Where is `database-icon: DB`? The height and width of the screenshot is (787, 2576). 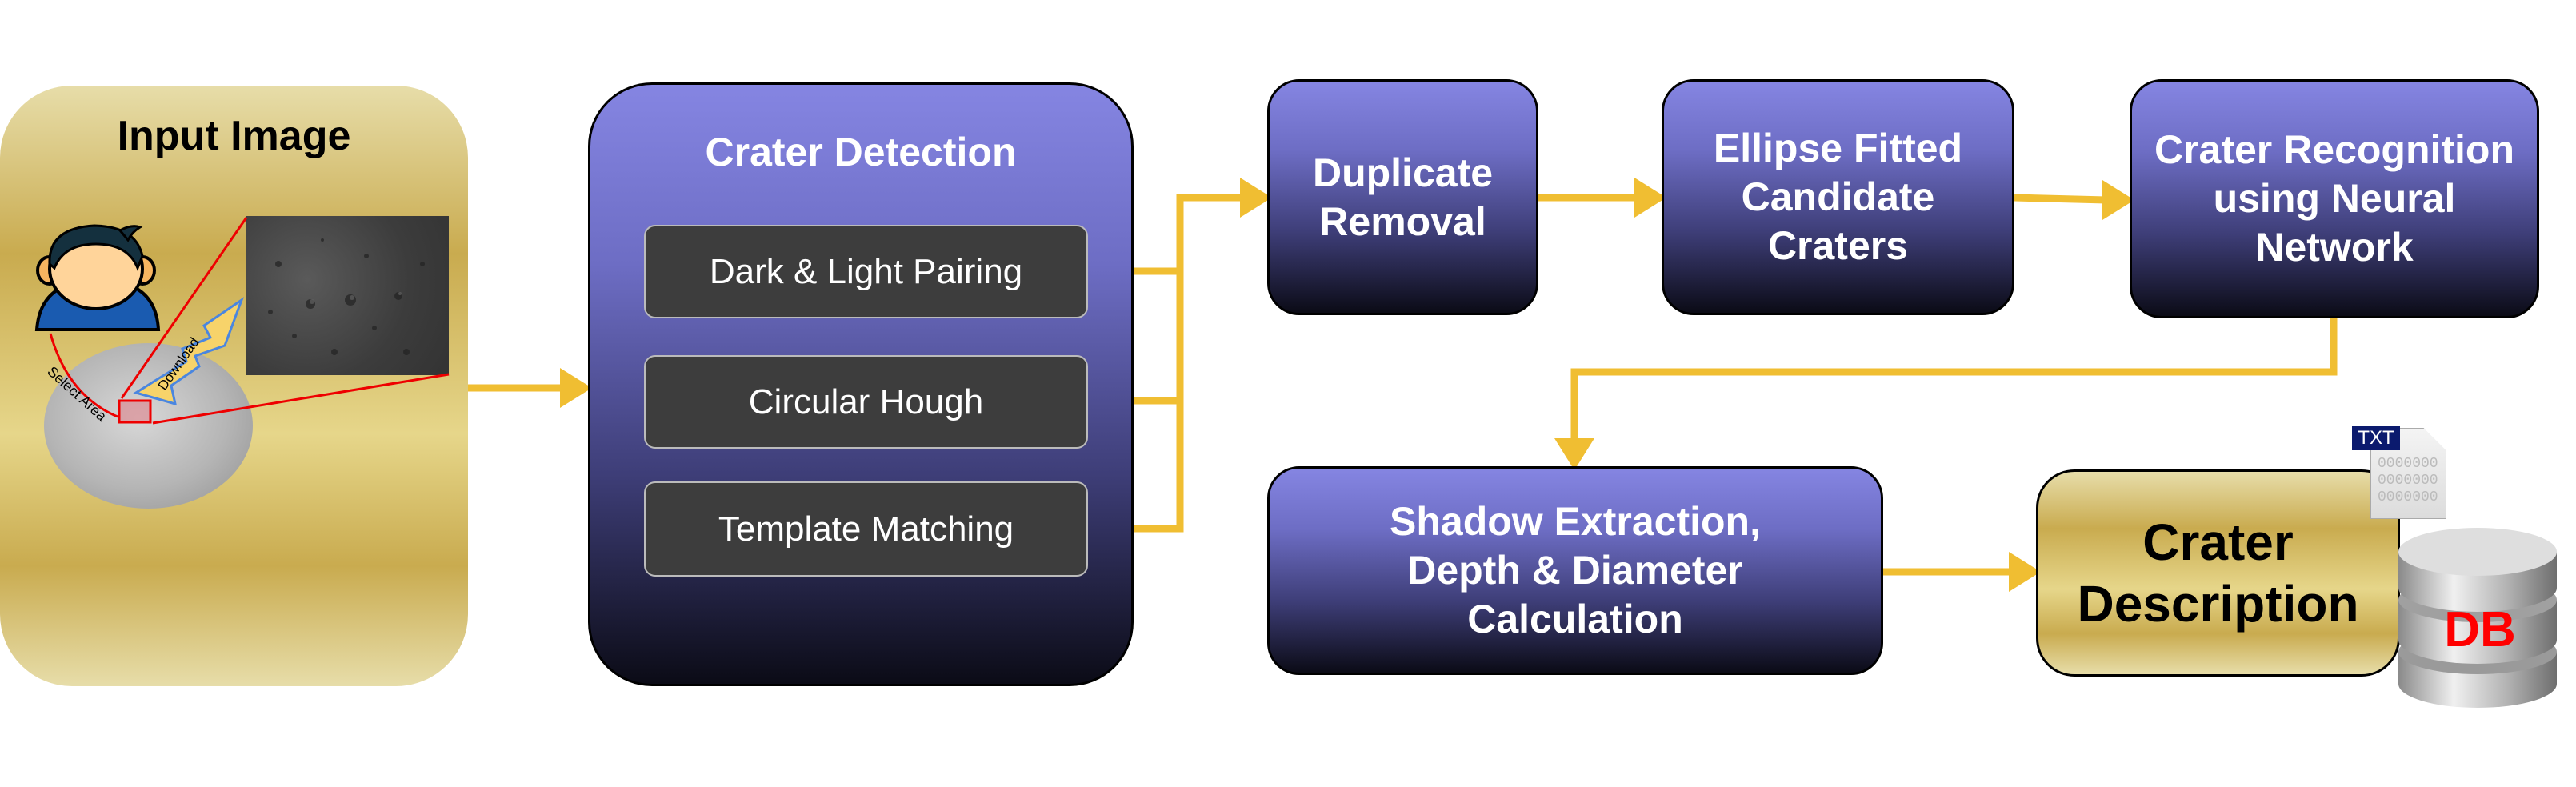 database-icon: DB is located at coordinates (2477, 618).